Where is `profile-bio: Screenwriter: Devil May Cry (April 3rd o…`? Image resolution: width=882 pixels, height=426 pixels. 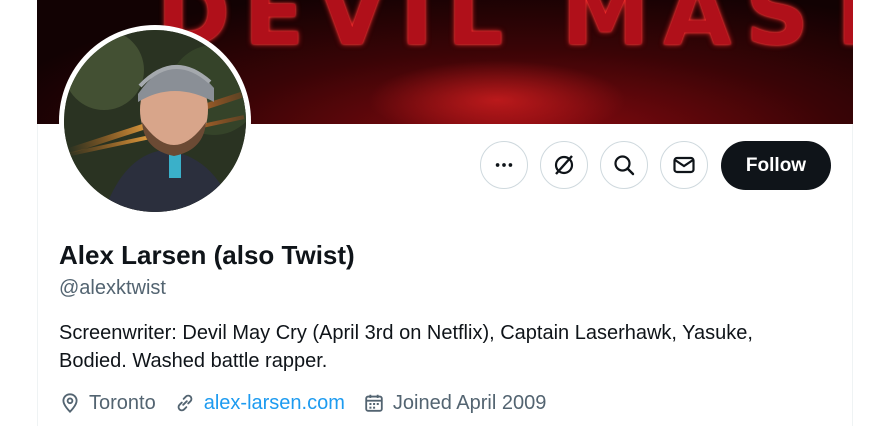 profile-bio: Screenwriter: Devil May Cry (April 3rd o… is located at coordinates (406, 347).